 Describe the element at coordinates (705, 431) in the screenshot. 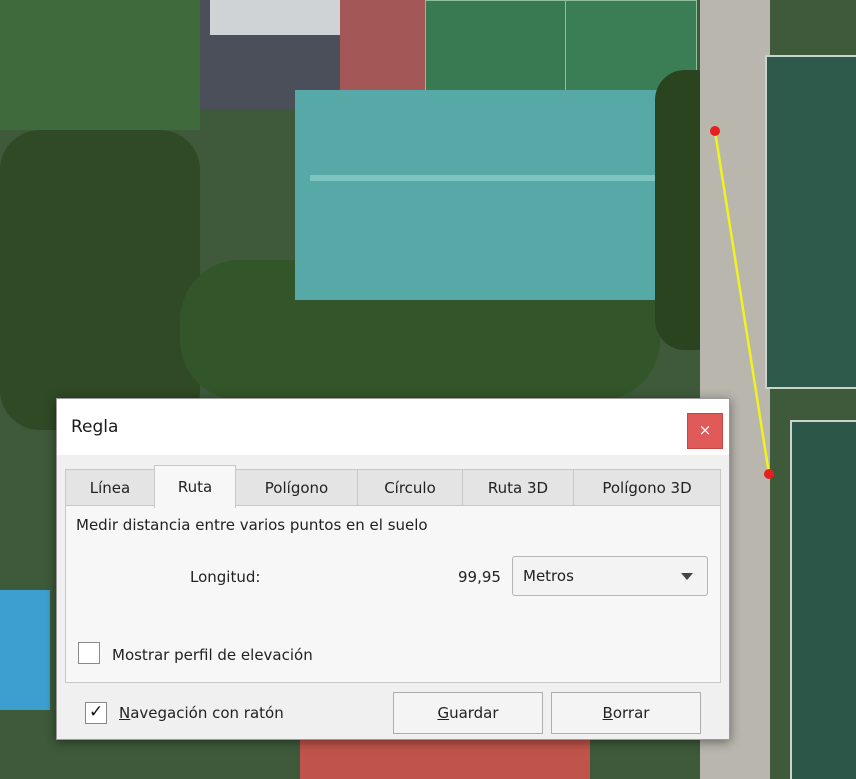

I see `close-button: ×` at that location.